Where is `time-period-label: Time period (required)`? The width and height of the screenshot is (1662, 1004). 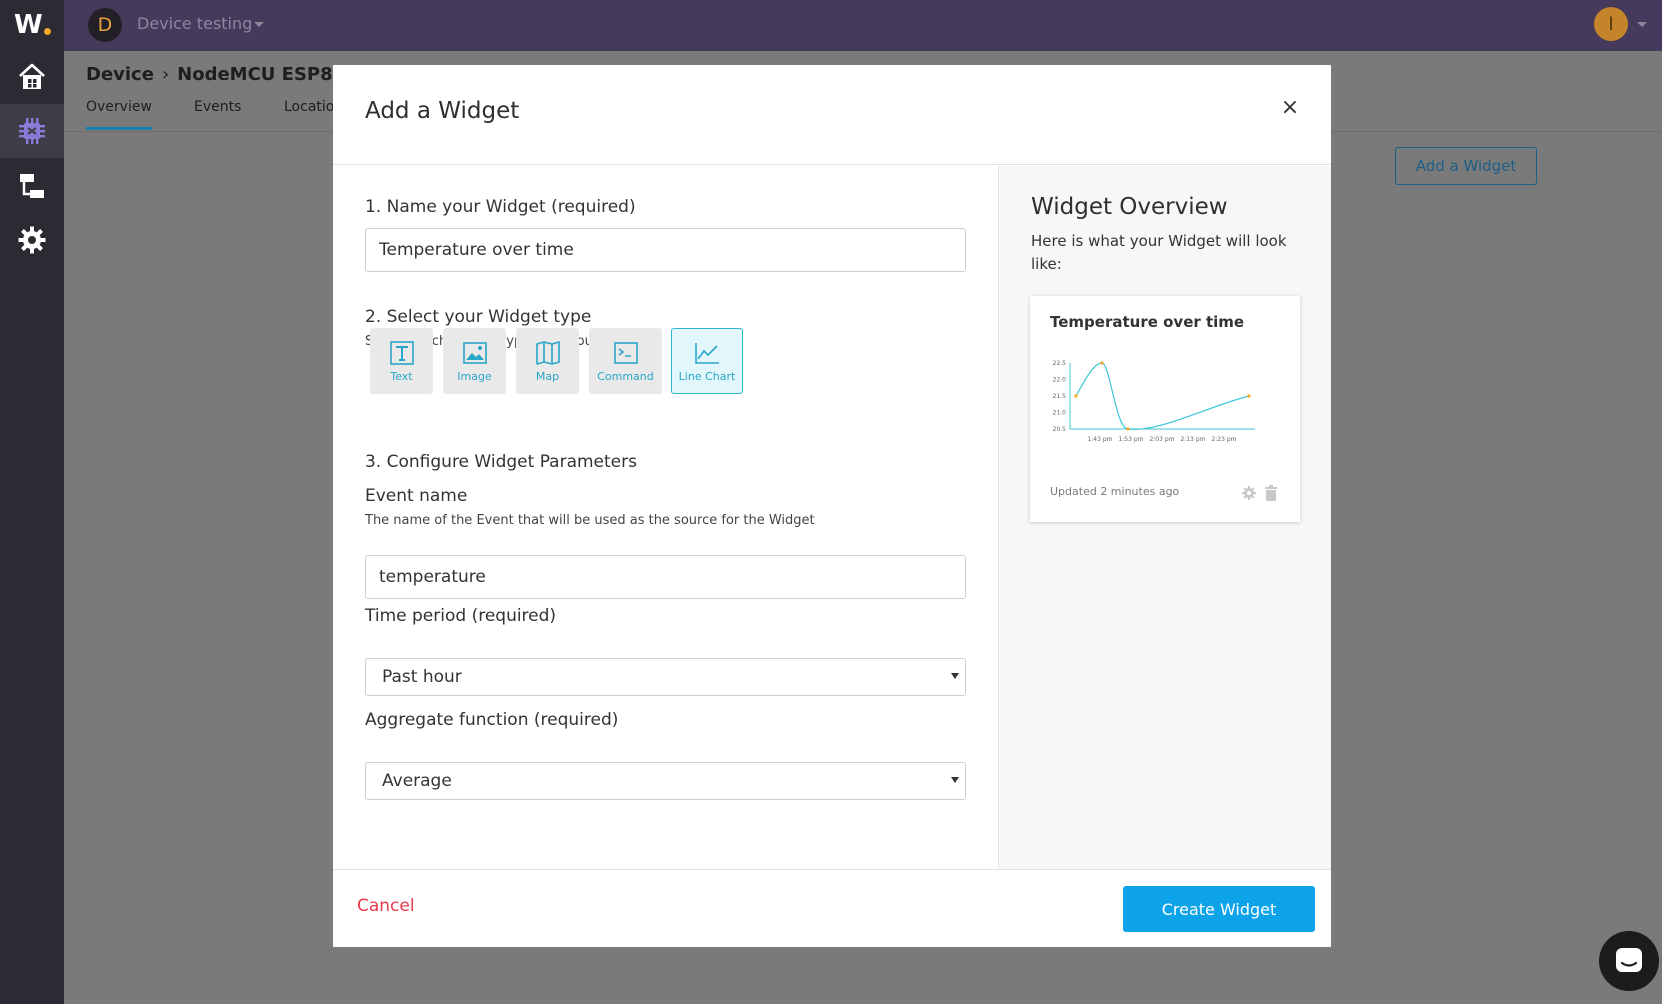
time-period-label: Time period (required) is located at coordinates (461, 616).